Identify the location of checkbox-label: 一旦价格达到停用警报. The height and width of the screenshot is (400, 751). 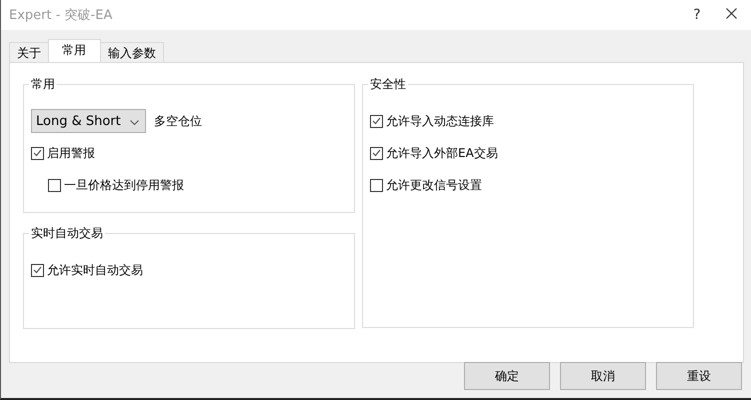
(124, 185).